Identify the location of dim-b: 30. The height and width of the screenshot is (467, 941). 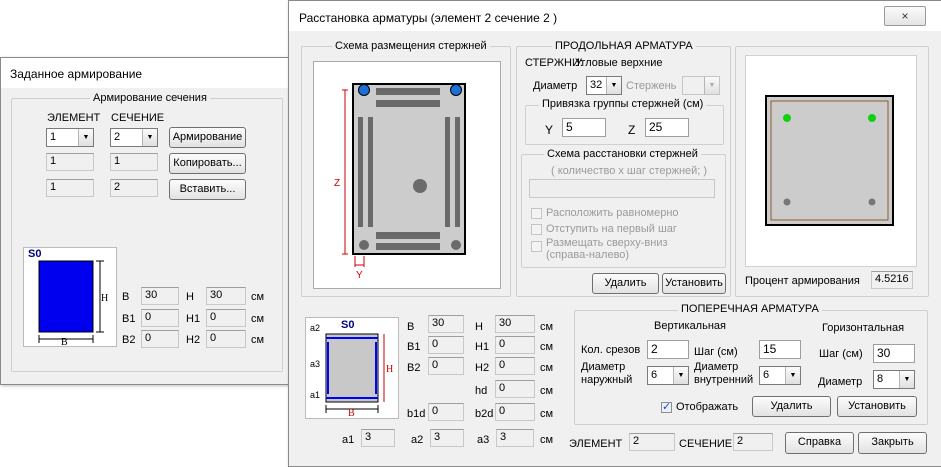
(160, 296).